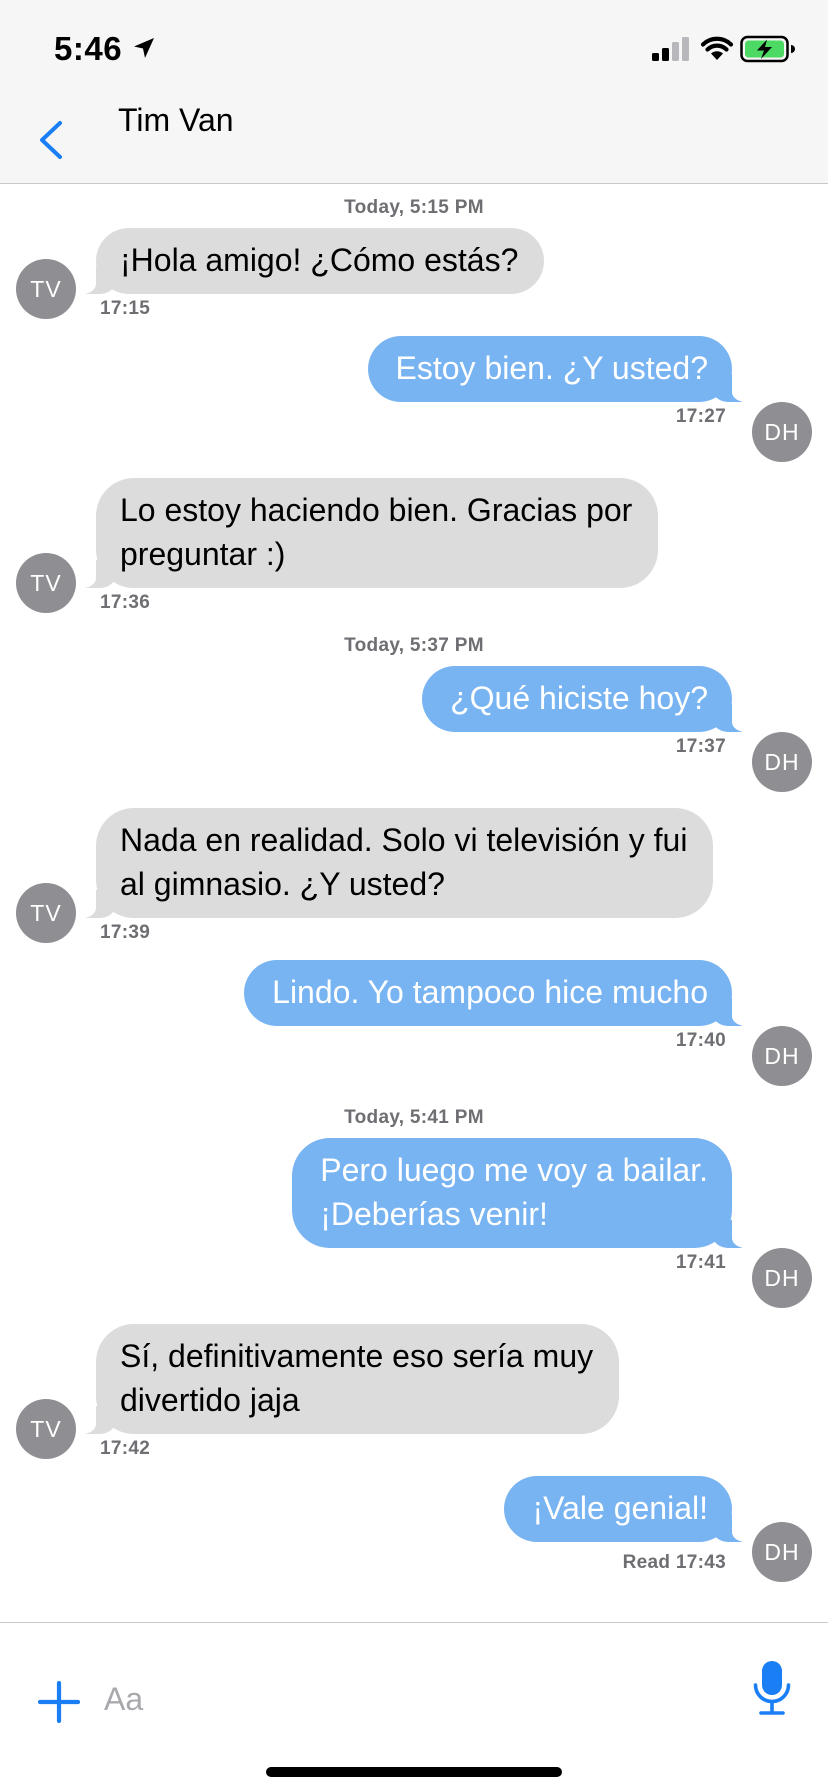 This screenshot has width=828, height=1792. What do you see at coordinates (434, 1214) in the screenshot?
I see `message-text-line: ¡Deberías venir!` at bounding box center [434, 1214].